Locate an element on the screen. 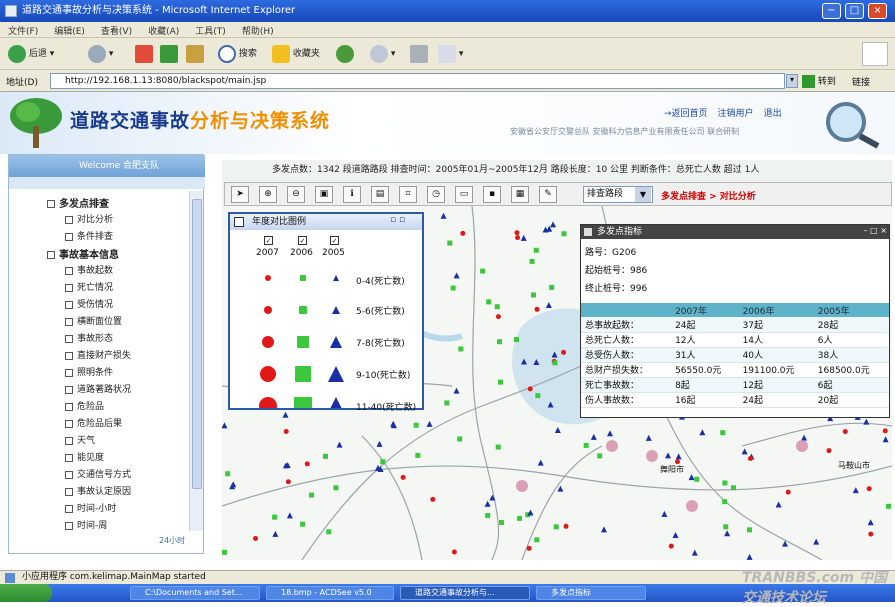 The image size is (895, 607). links-button: 链接 is located at coordinates (861, 81).